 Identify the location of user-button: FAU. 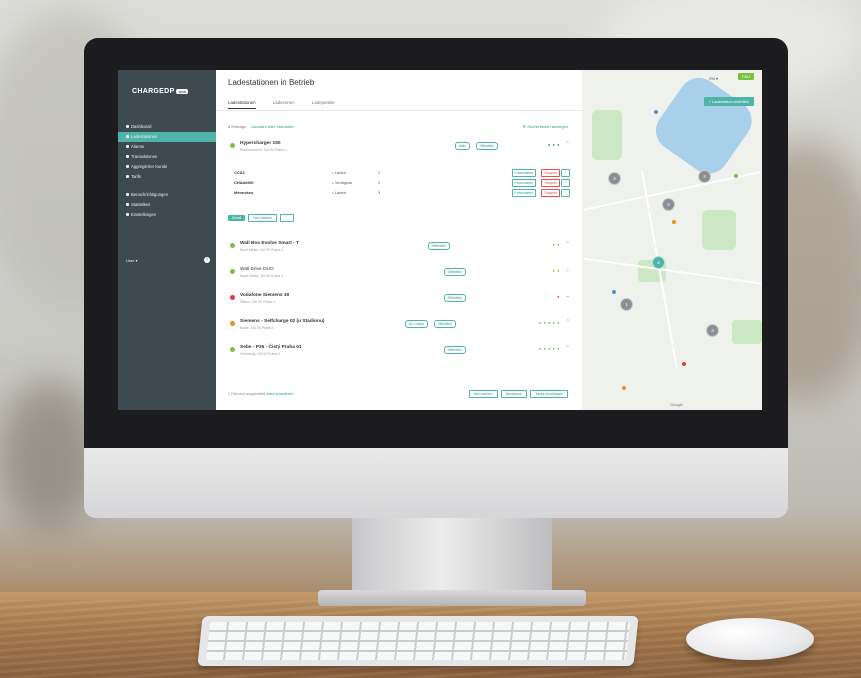
(746, 76).